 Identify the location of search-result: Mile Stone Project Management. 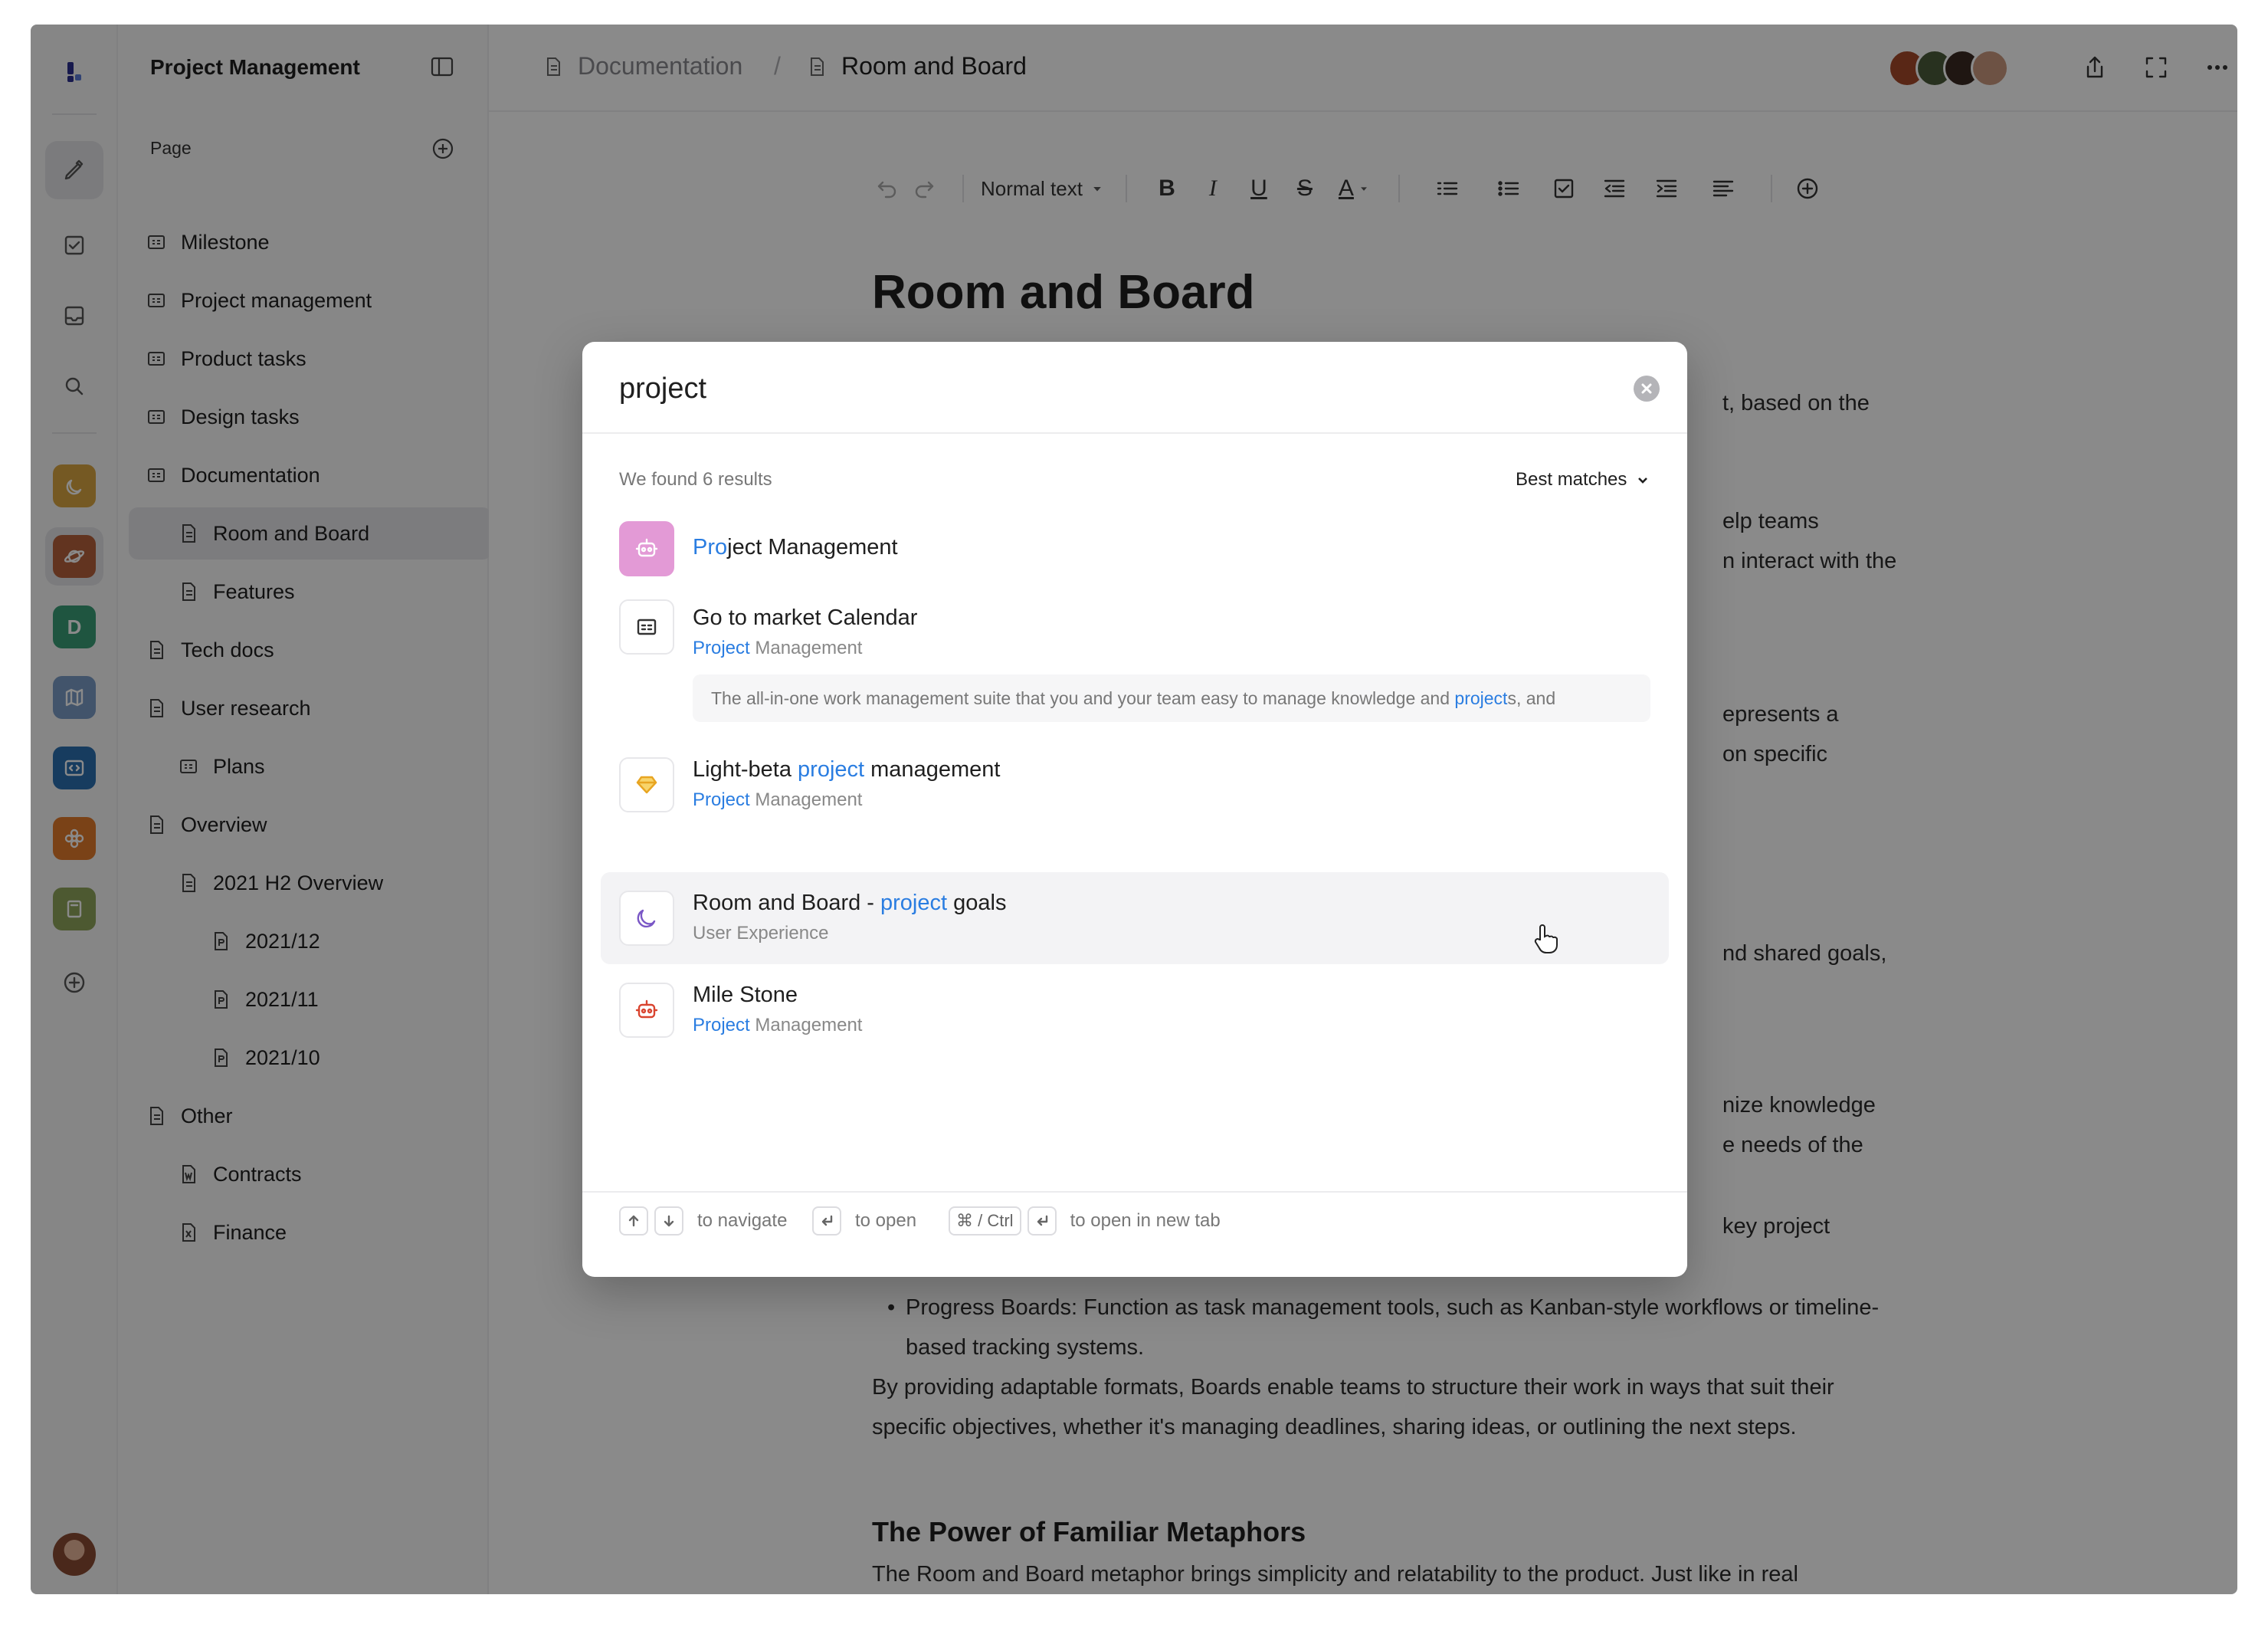
(1135, 1012).